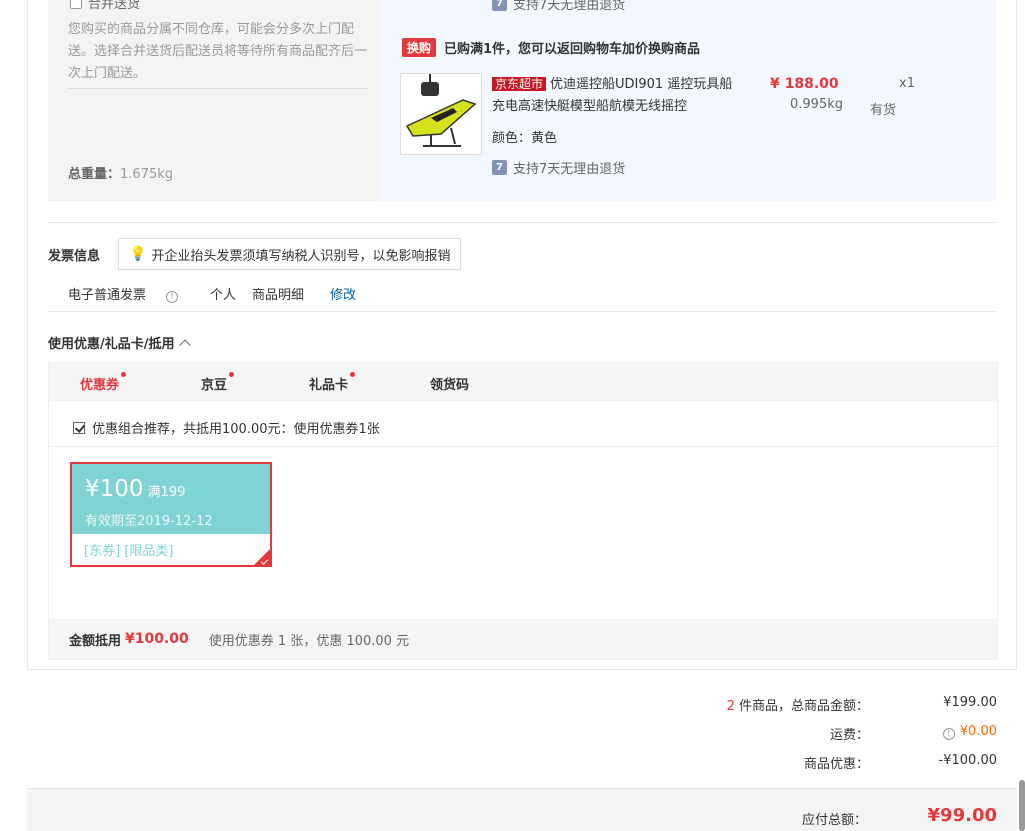 The image size is (1025, 831). What do you see at coordinates (138, 254) in the screenshot?
I see `bulb-icon: 💡` at bounding box center [138, 254].